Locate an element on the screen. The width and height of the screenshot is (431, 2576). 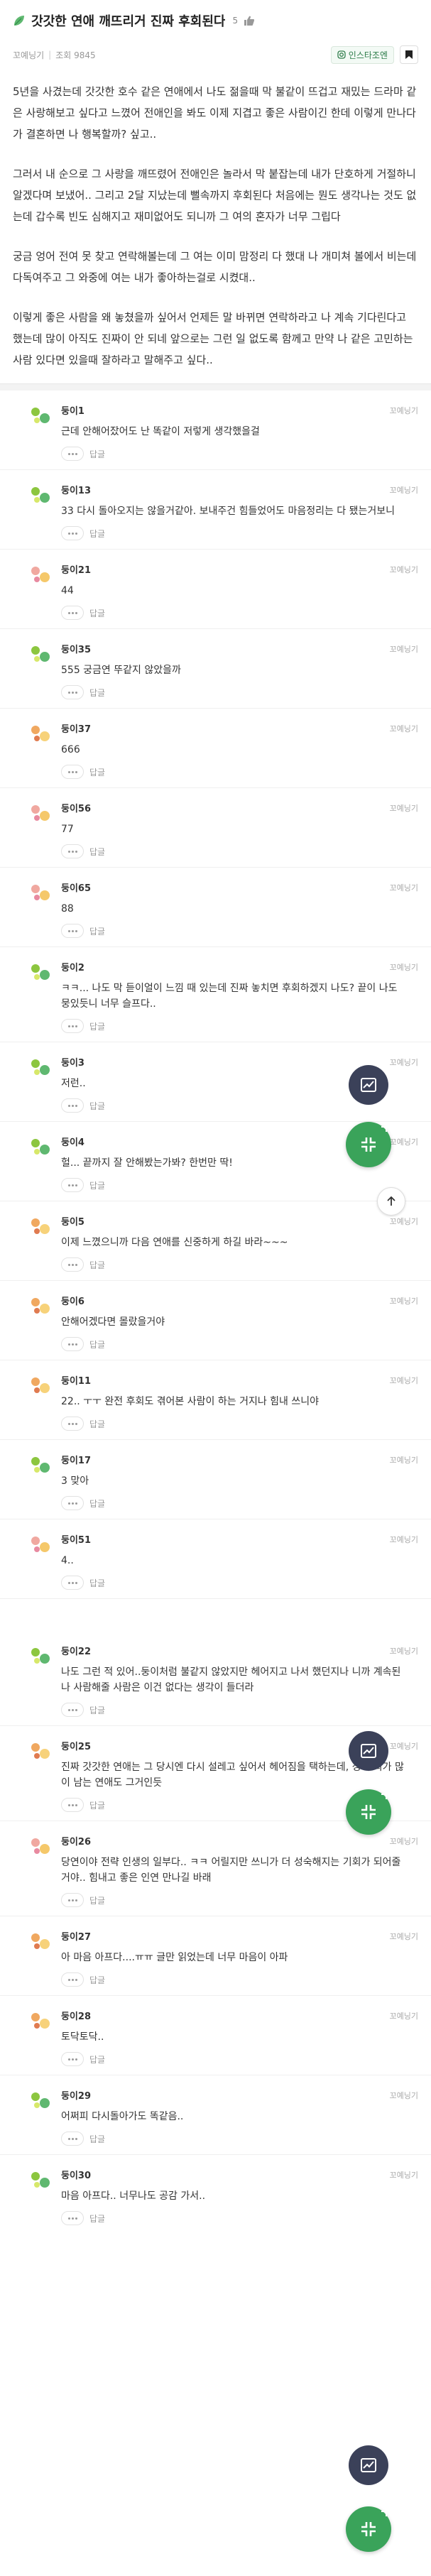
collapse-icon is located at coordinates (368, 2529).